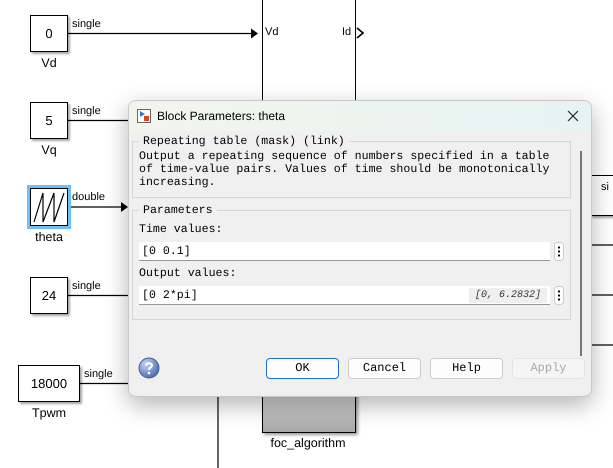  I want to click on signal-label: si, so click(605, 187).